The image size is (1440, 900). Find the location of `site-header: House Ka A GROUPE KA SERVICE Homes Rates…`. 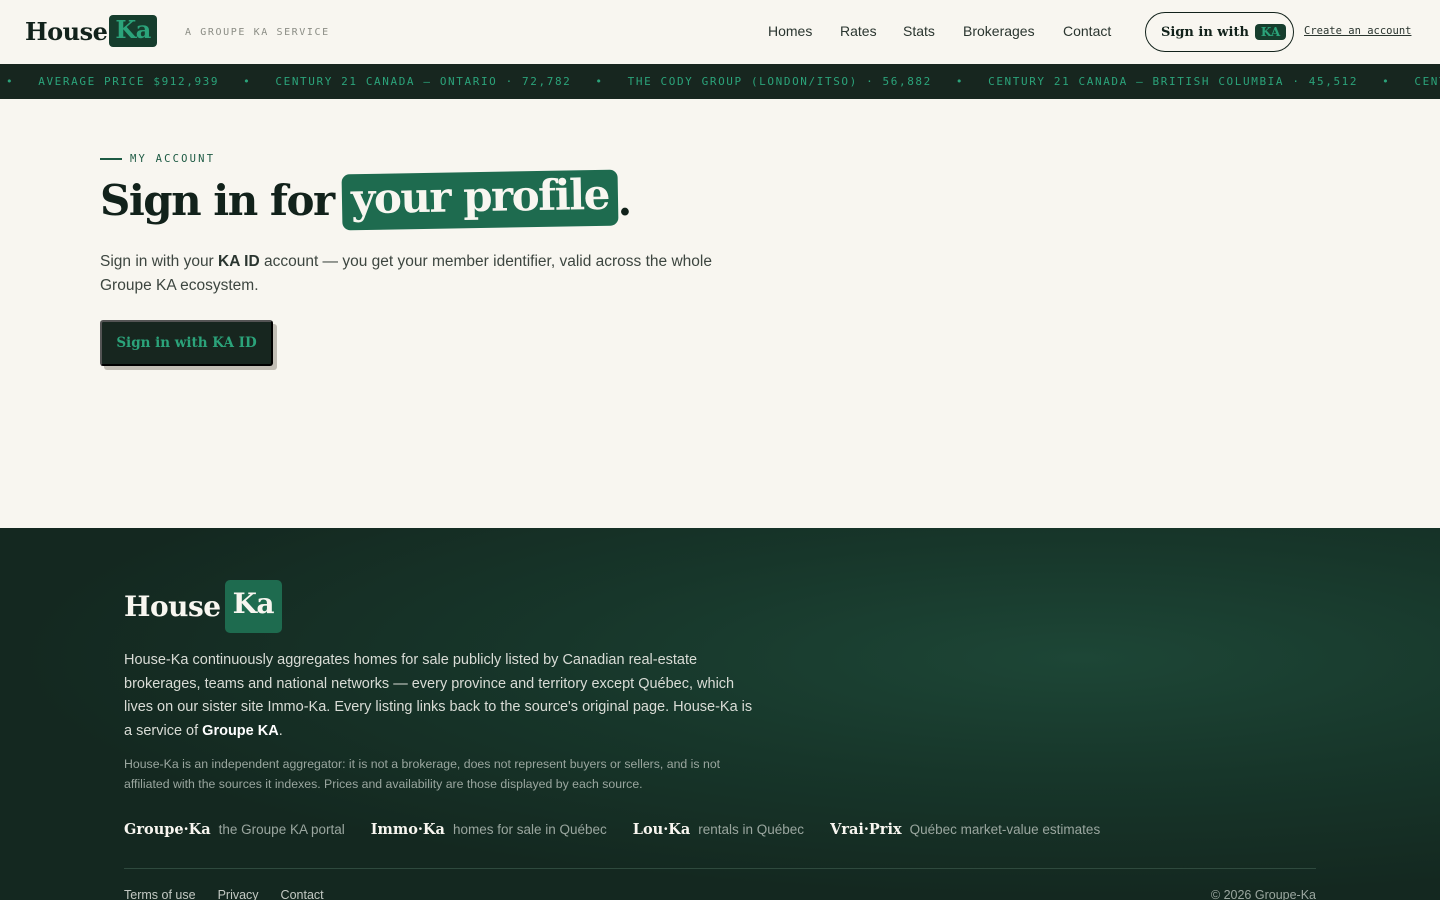

site-header: House Ka A GROUPE KA SERVICE Homes Rates… is located at coordinates (720, 32).